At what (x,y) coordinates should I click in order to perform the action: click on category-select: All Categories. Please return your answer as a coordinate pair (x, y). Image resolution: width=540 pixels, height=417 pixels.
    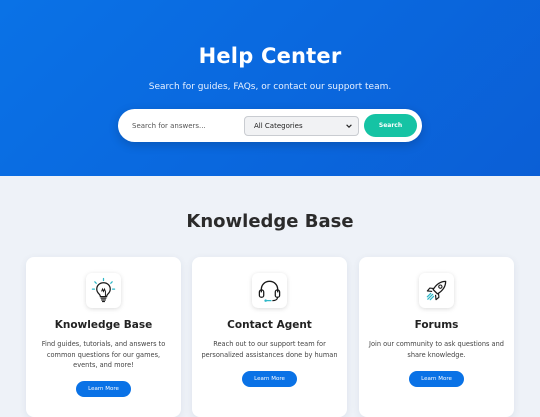
    Looking at the image, I should click on (301, 126).